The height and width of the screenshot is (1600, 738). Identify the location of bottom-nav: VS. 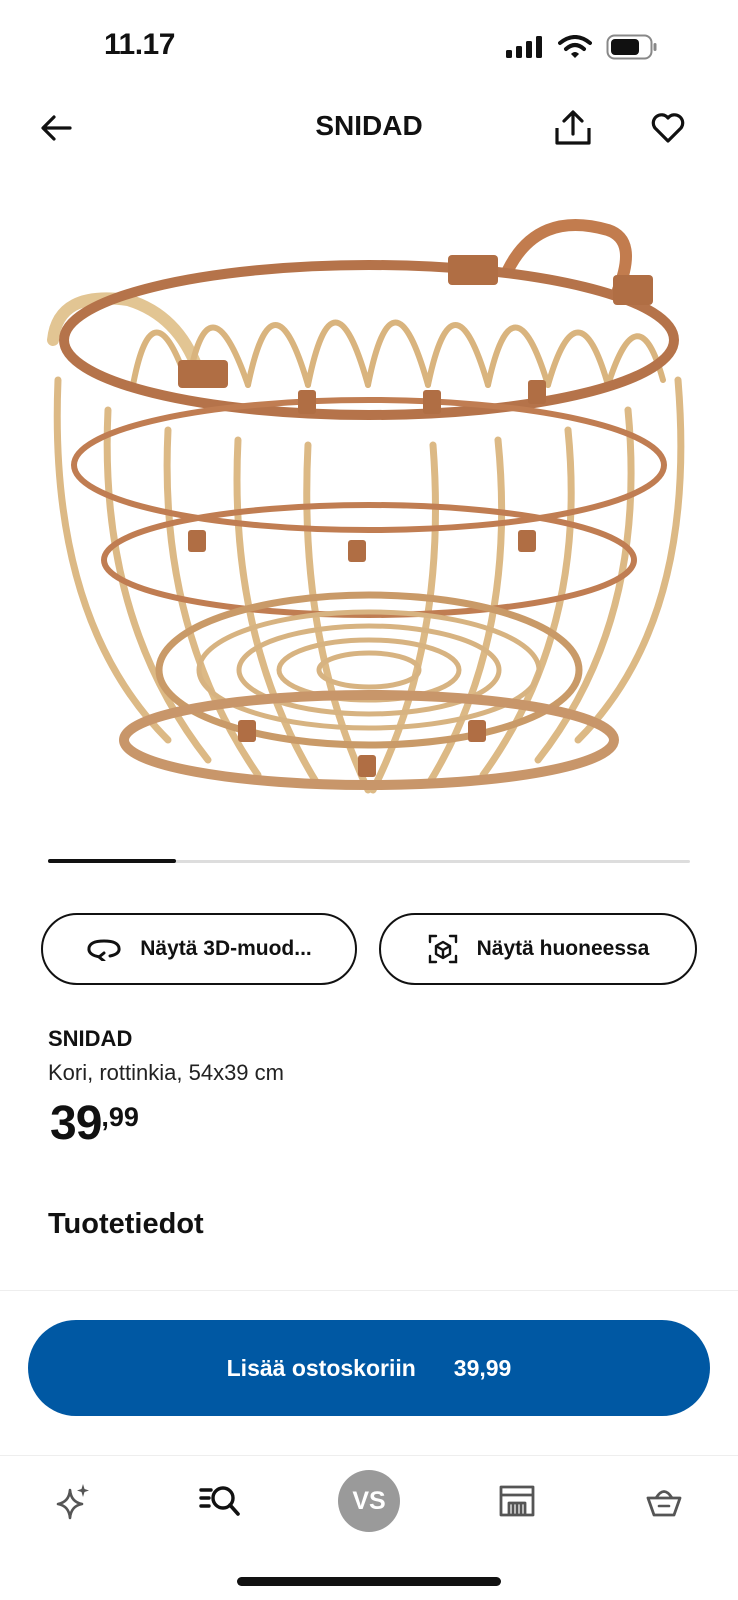
(369, 1501).